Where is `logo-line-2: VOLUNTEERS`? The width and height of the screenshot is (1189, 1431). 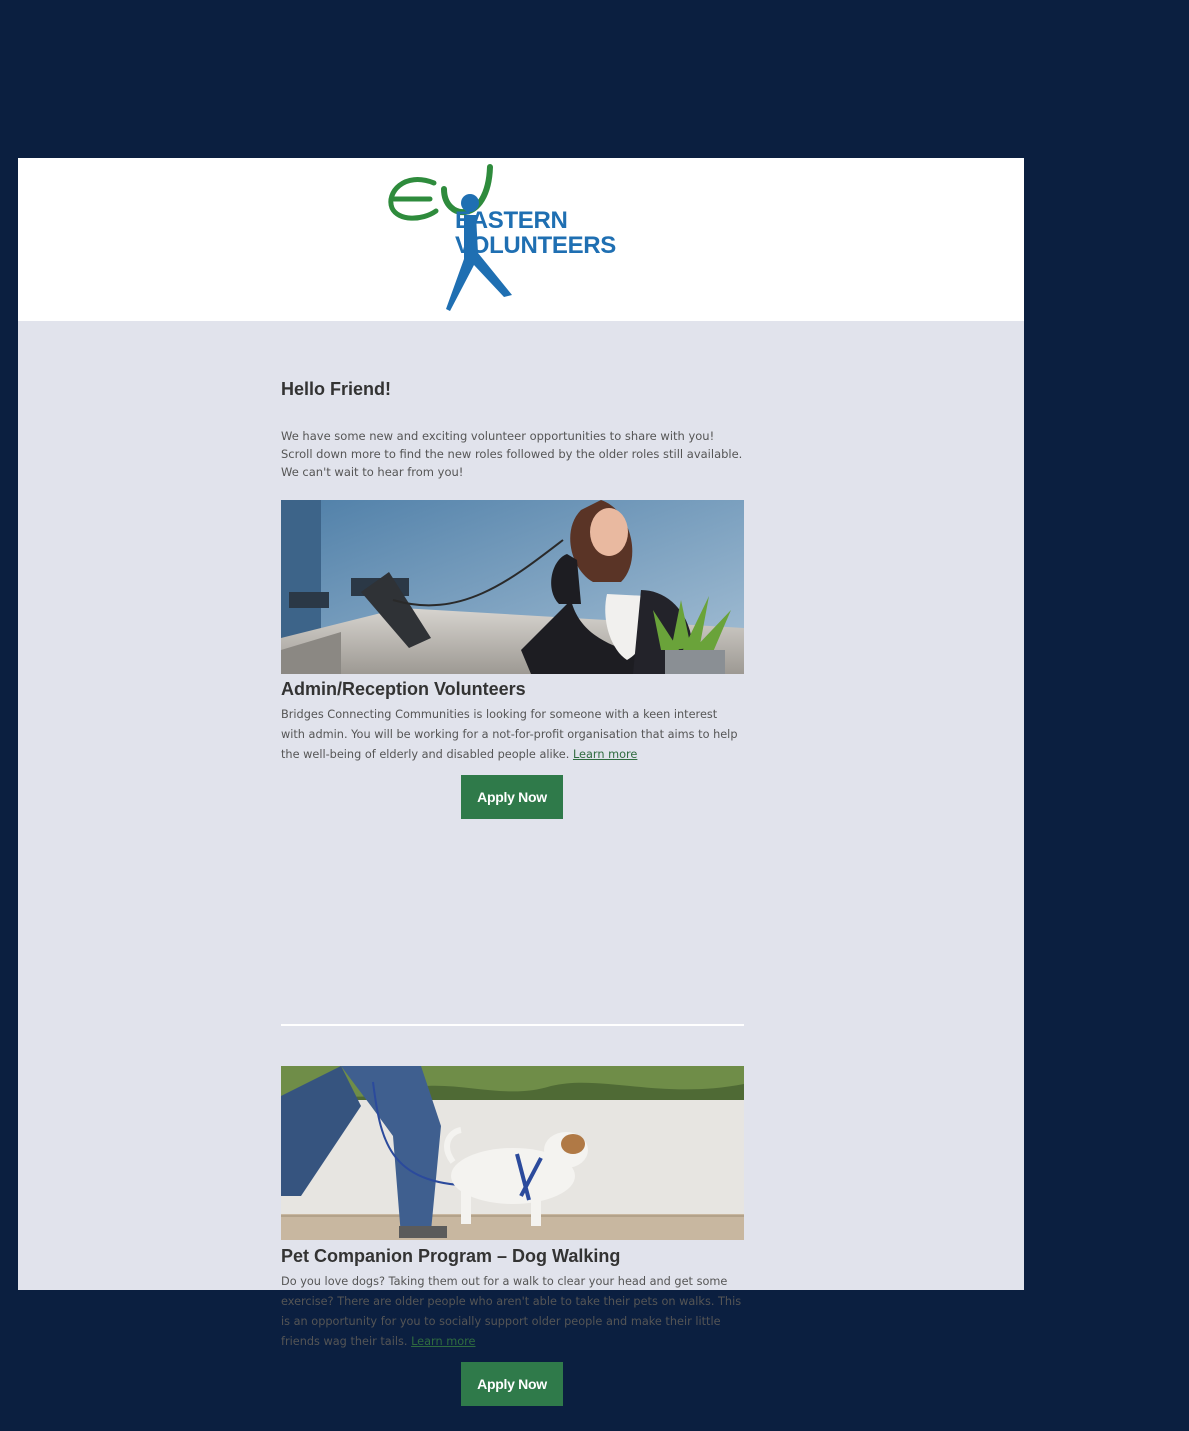
logo-line-2: VOLUNTEERS is located at coordinates (536, 245).